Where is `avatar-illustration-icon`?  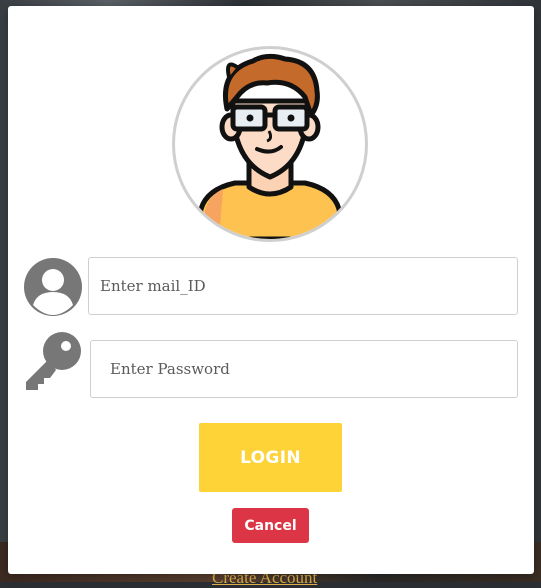
avatar-illustration-icon is located at coordinates (270, 146).